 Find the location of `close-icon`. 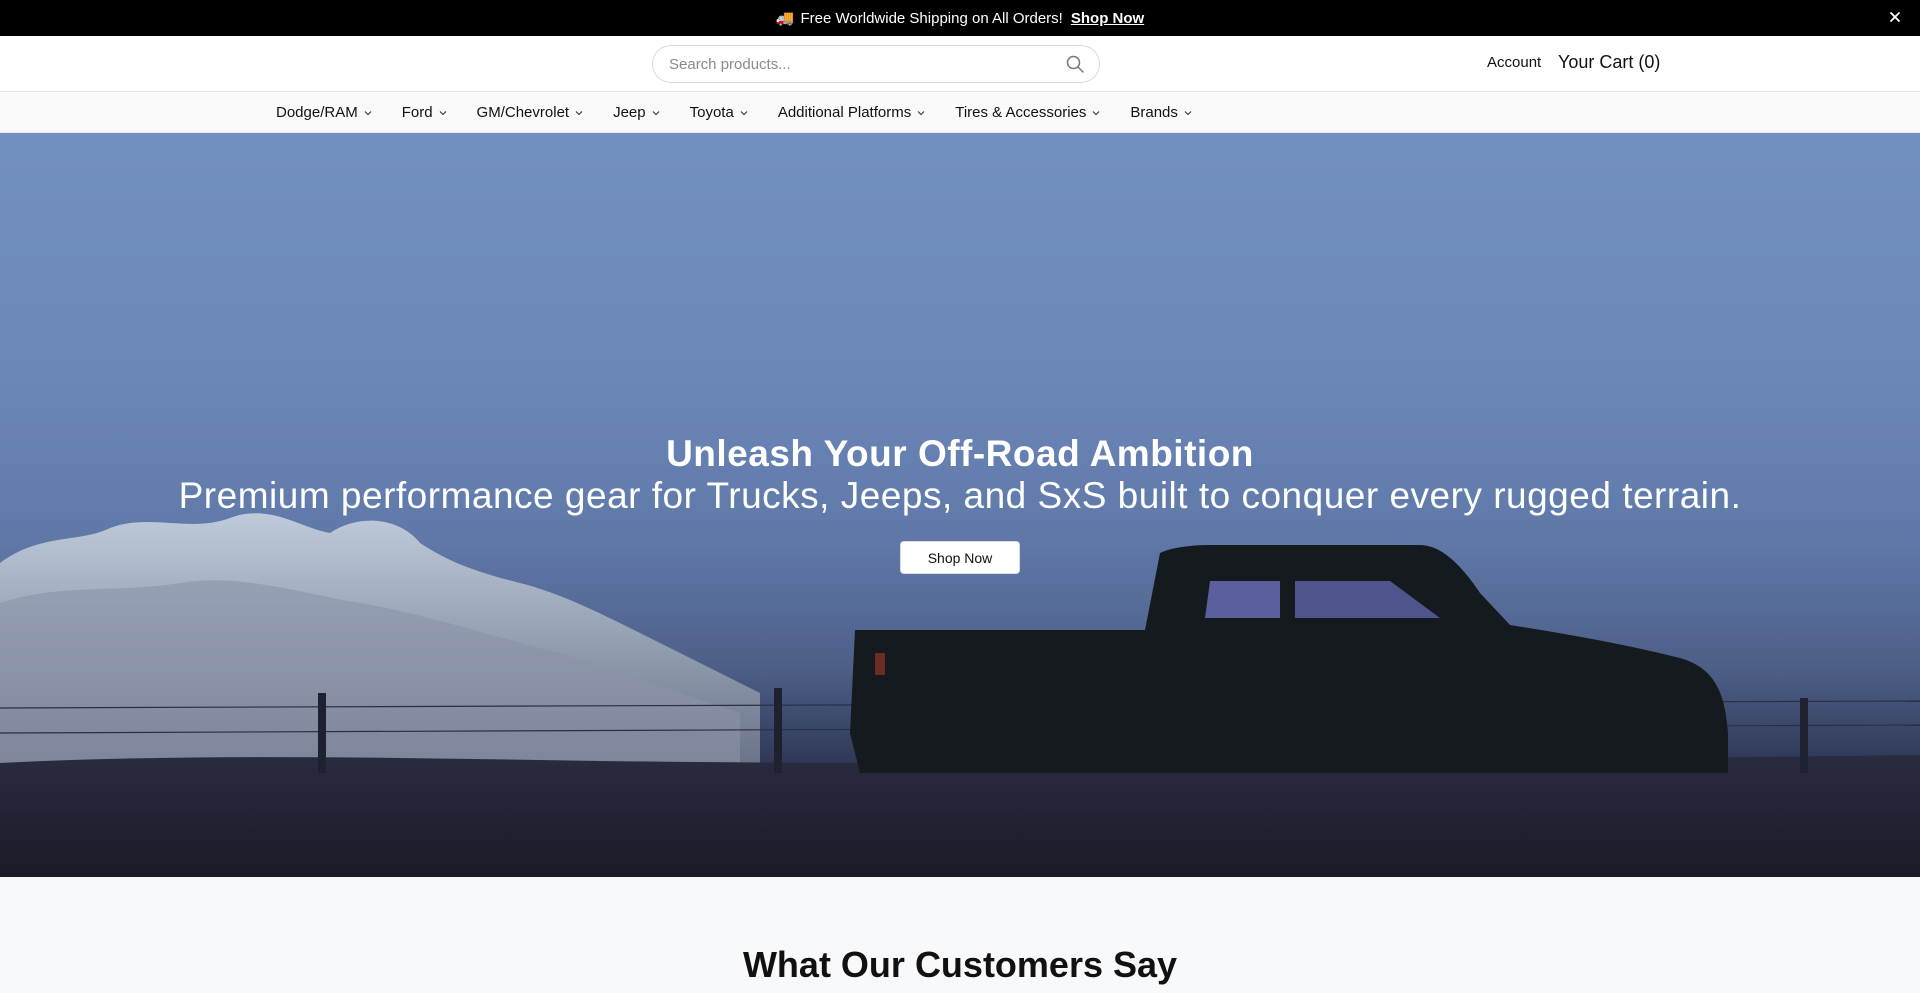

close-icon is located at coordinates (1895, 17).